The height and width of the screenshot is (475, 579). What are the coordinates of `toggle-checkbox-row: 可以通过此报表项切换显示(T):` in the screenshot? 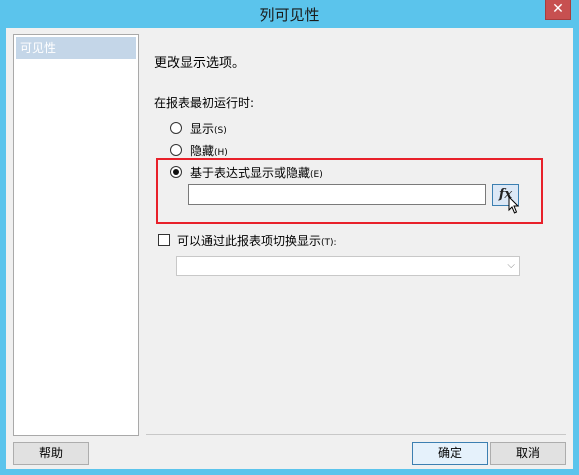 It's located at (247, 240).